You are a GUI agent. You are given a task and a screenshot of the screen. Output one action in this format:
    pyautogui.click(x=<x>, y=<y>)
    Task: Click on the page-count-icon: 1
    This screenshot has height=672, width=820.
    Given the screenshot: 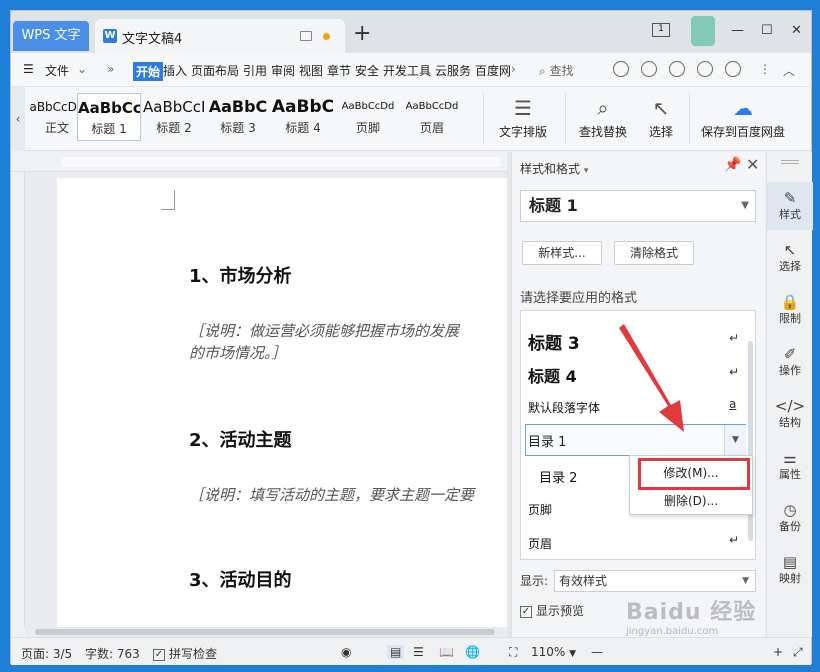 What is the action you would take?
    pyautogui.click(x=661, y=30)
    